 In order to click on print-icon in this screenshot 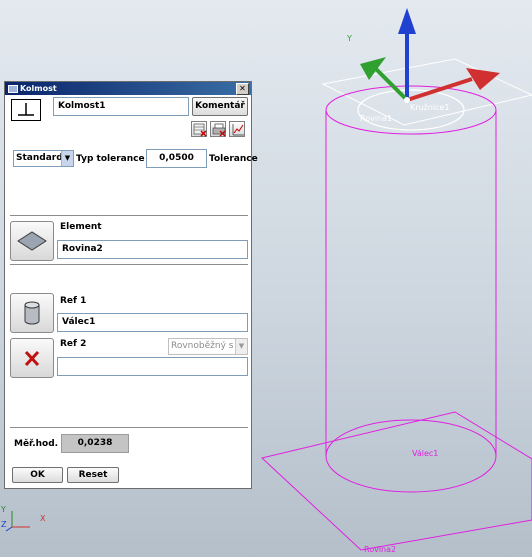, I will do `click(219, 130)`.